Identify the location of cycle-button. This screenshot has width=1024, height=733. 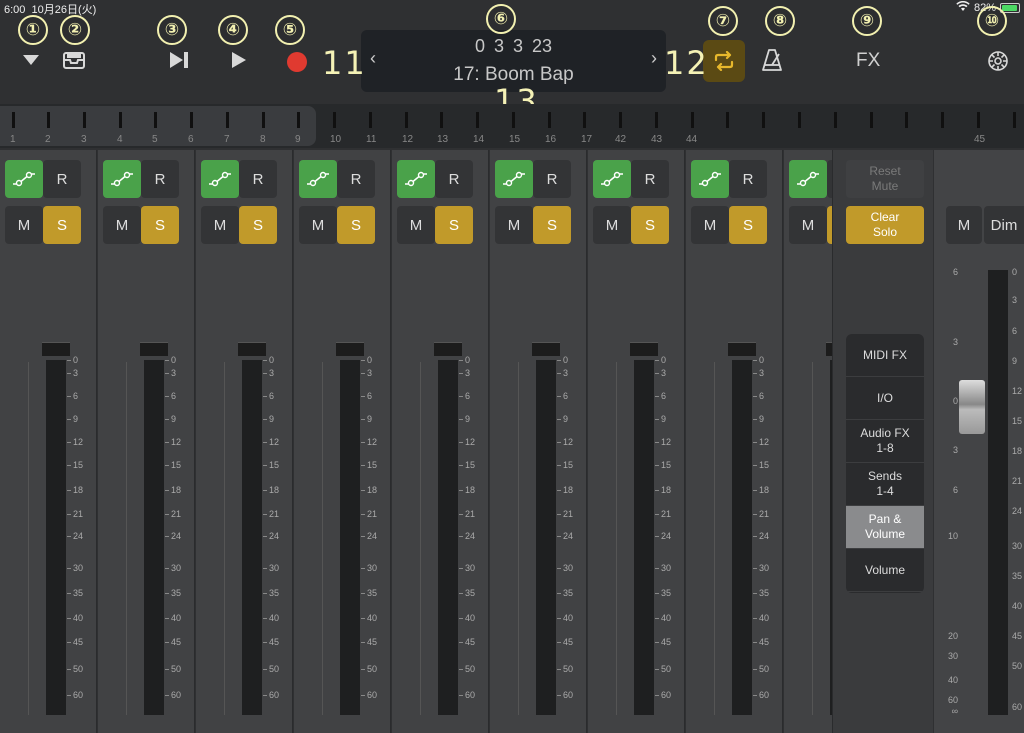
(724, 61).